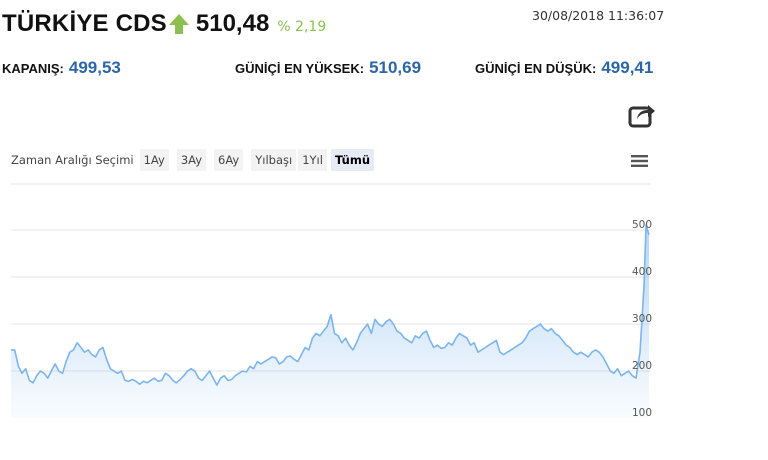 The height and width of the screenshot is (460, 768). What do you see at coordinates (72, 160) in the screenshot?
I see `range-selector-label: Zaman Aralığı Seçimi` at bounding box center [72, 160].